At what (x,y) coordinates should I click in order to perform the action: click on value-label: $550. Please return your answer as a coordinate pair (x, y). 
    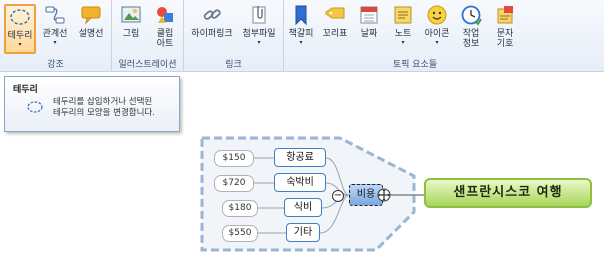
    Looking at the image, I should click on (240, 233).